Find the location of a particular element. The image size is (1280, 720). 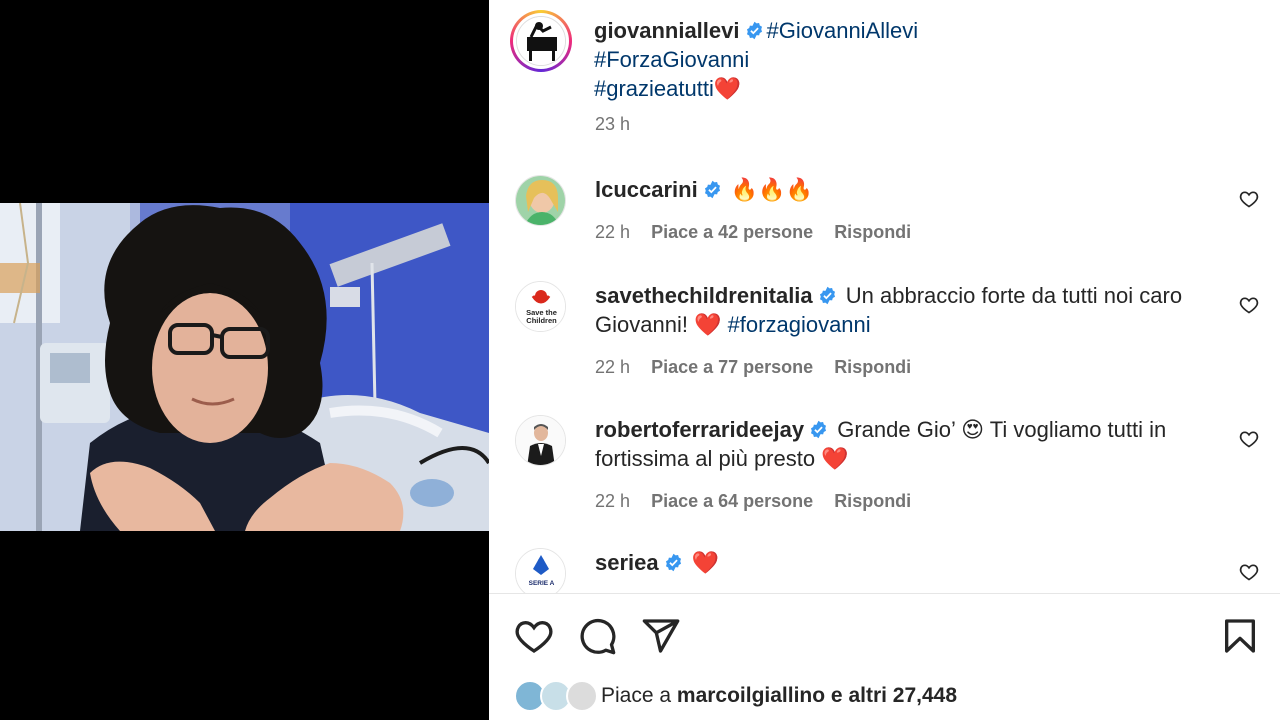

avatar-label: Children is located at coordinates (541, 320).